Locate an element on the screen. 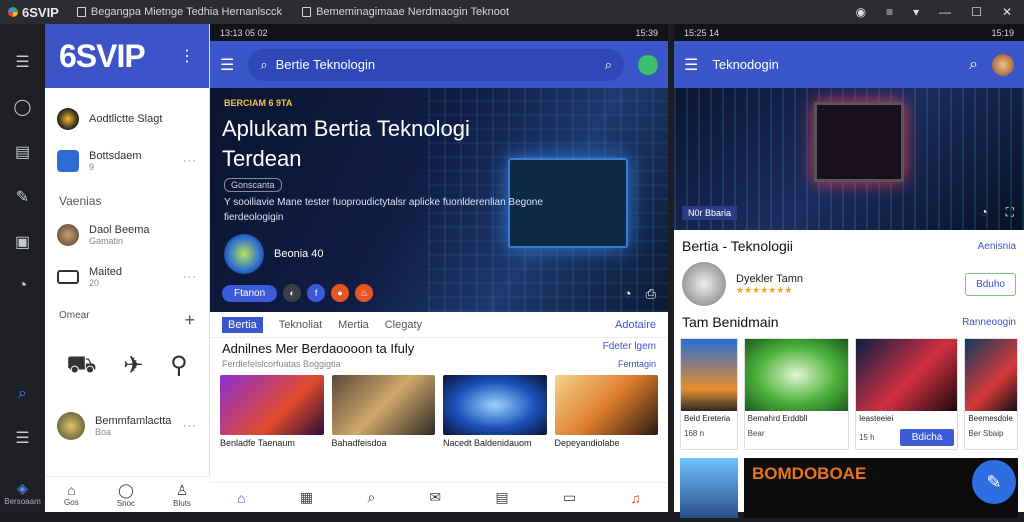  article-card: Beld Ereteria 168 n is located at coordinates (709, 394).